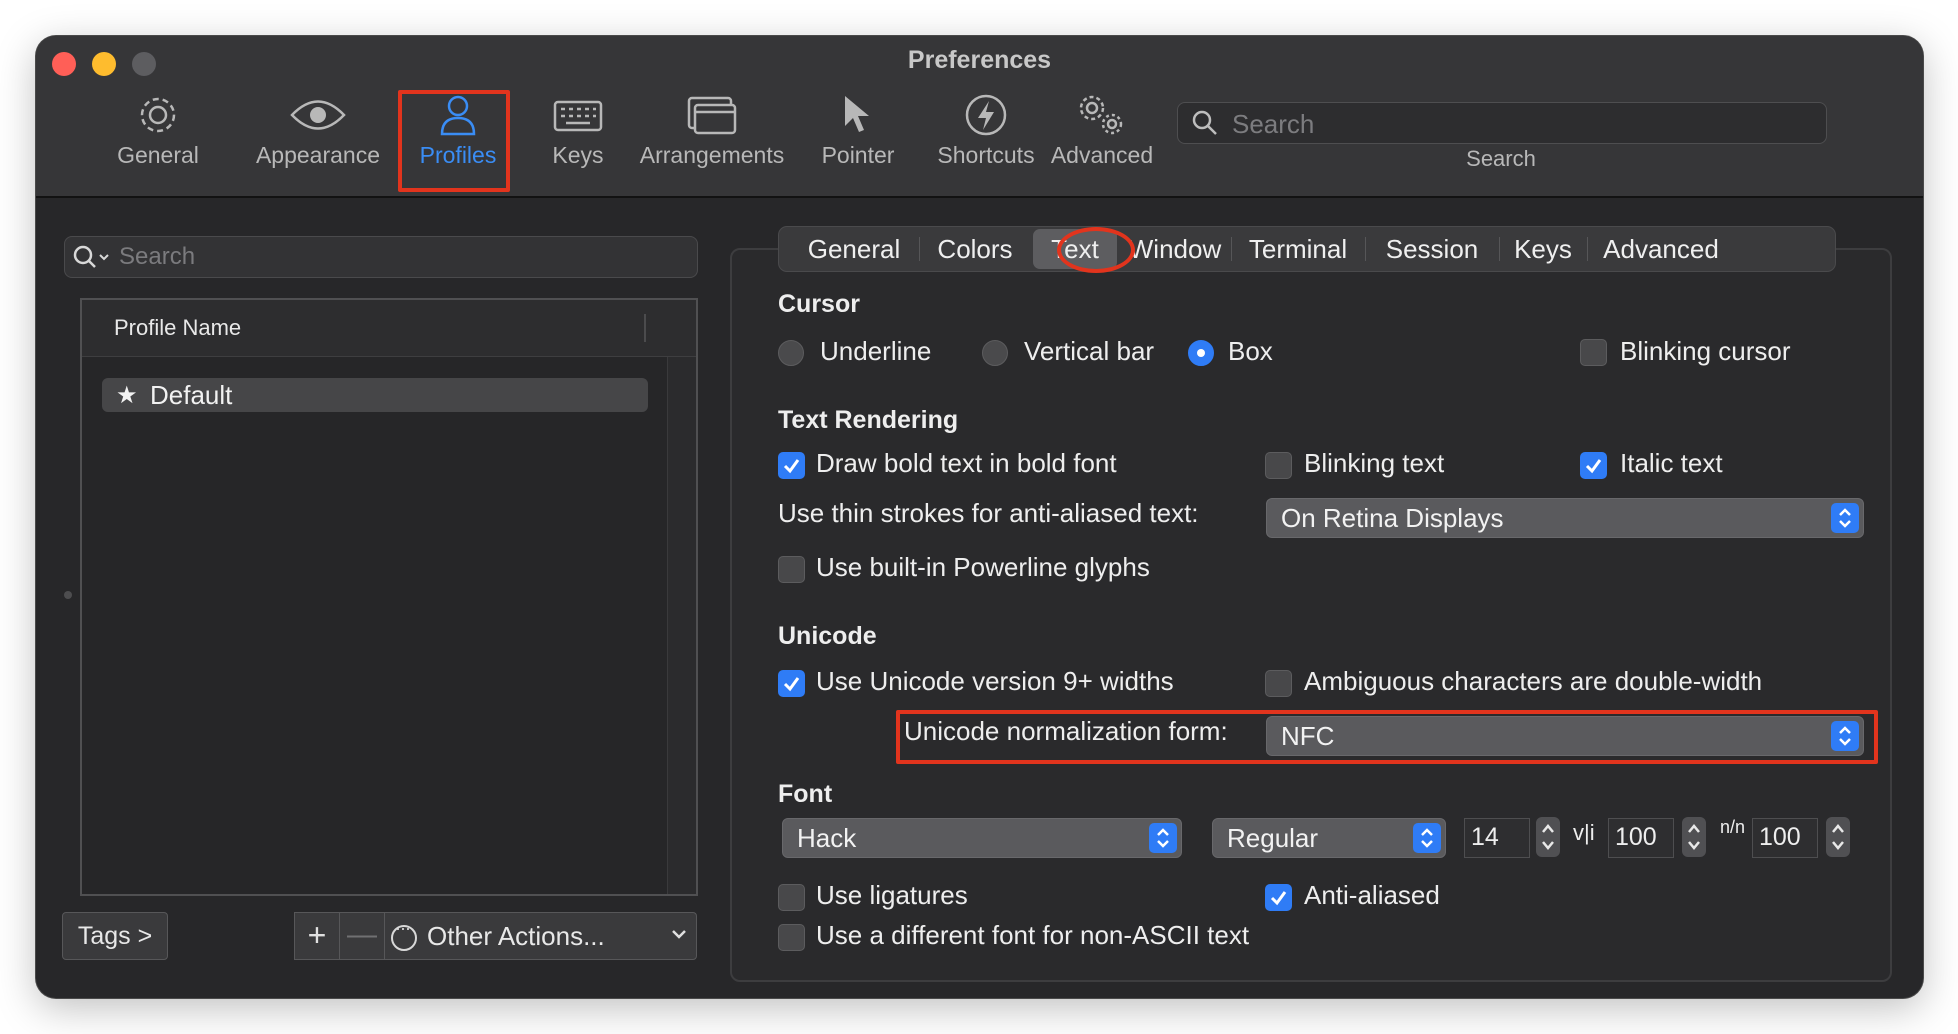  What do you see at coordinates (979, 60) in the screenshot?
I see `window-title: Preferences` at bounding box center [979, 60].